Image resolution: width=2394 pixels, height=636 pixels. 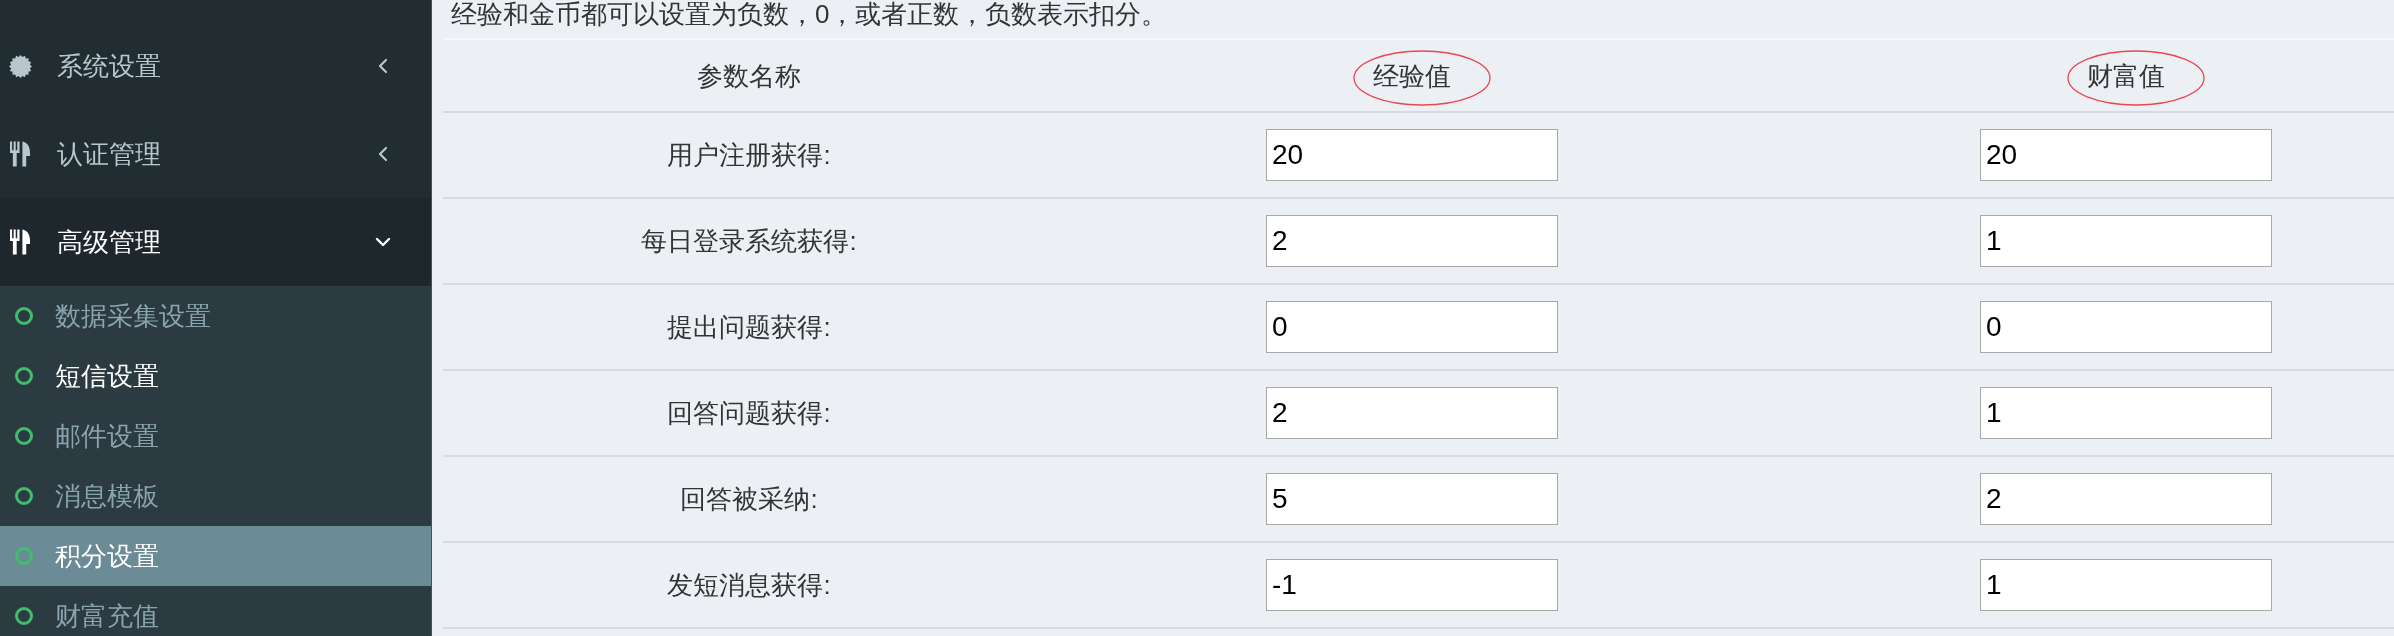 What do you see at coordinates (215, 376) in the screenshot?
I see `submenu-item: 短信设置` at bounding box center [215, 376].